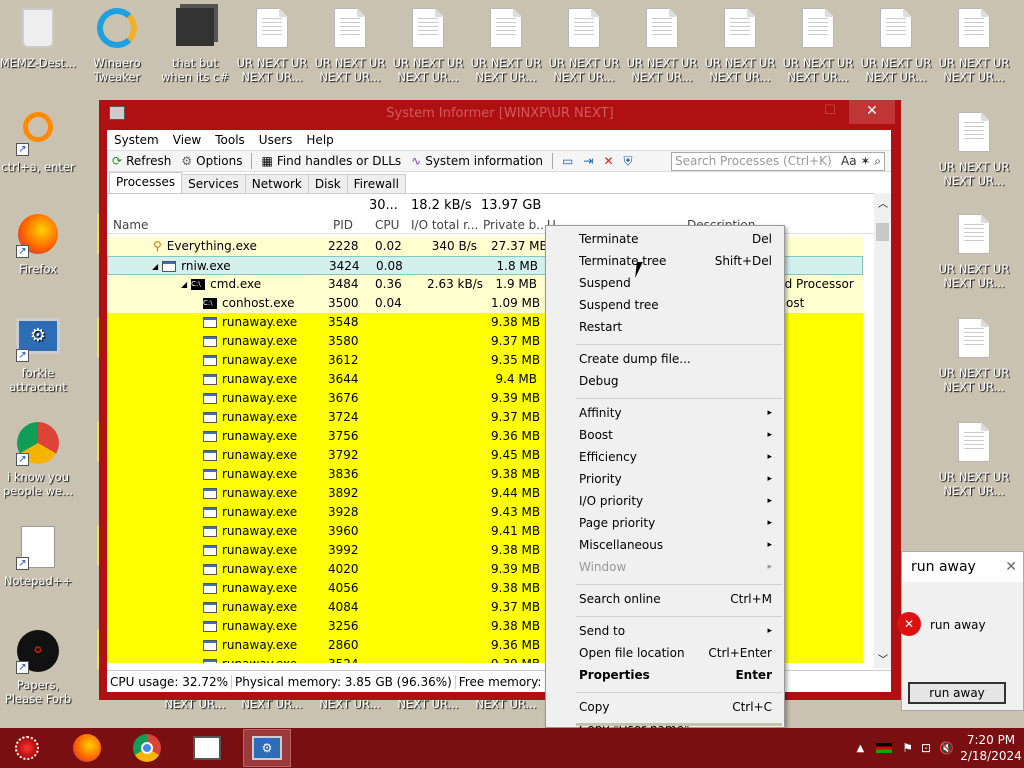 This screenshot has height=768, width=1024. Describe the element at coordinates (675, 501) in the screenshot. I see `context-item-i-o-priority: I/O priority ▸` at that location.